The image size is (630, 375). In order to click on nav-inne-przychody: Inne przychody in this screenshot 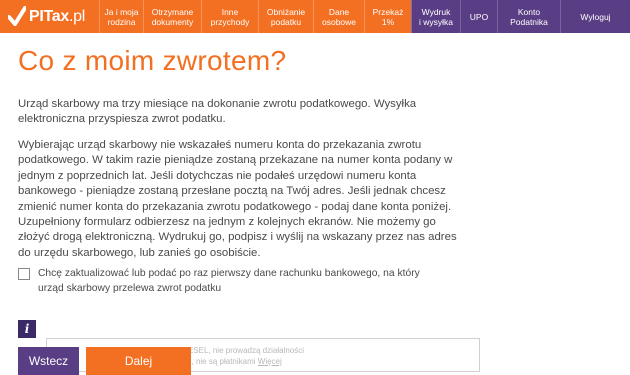, I will do `click(229, 16)`.